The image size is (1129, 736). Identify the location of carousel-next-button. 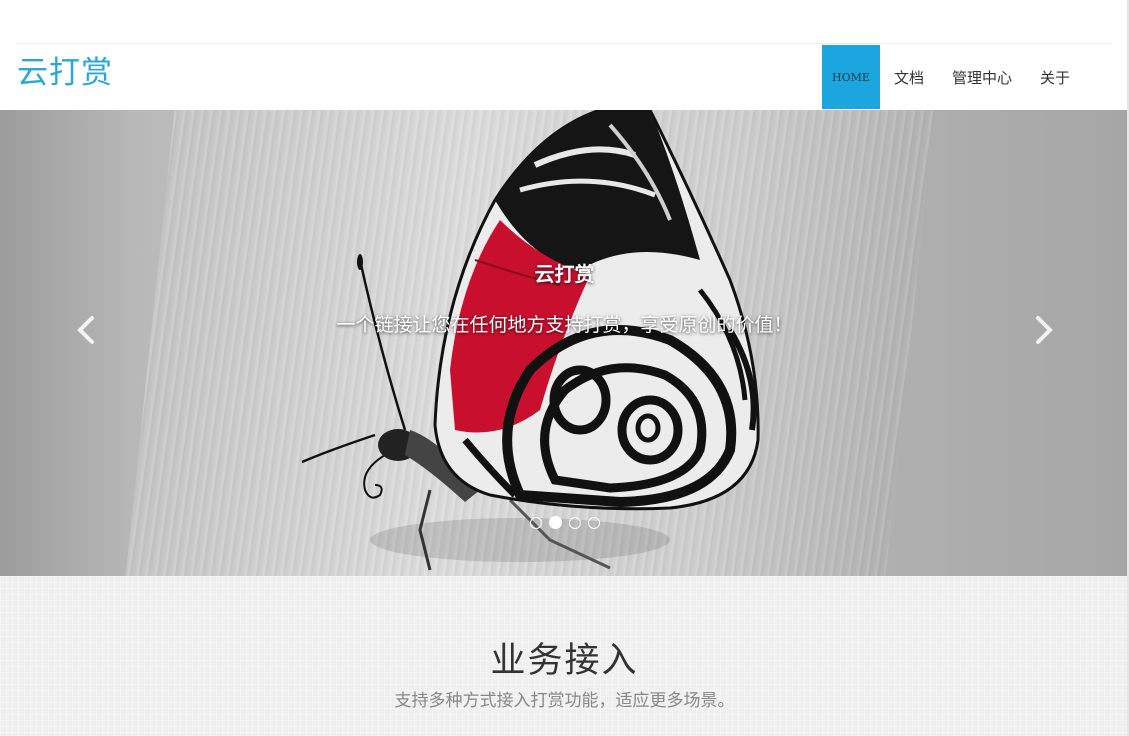
(1043, 330).